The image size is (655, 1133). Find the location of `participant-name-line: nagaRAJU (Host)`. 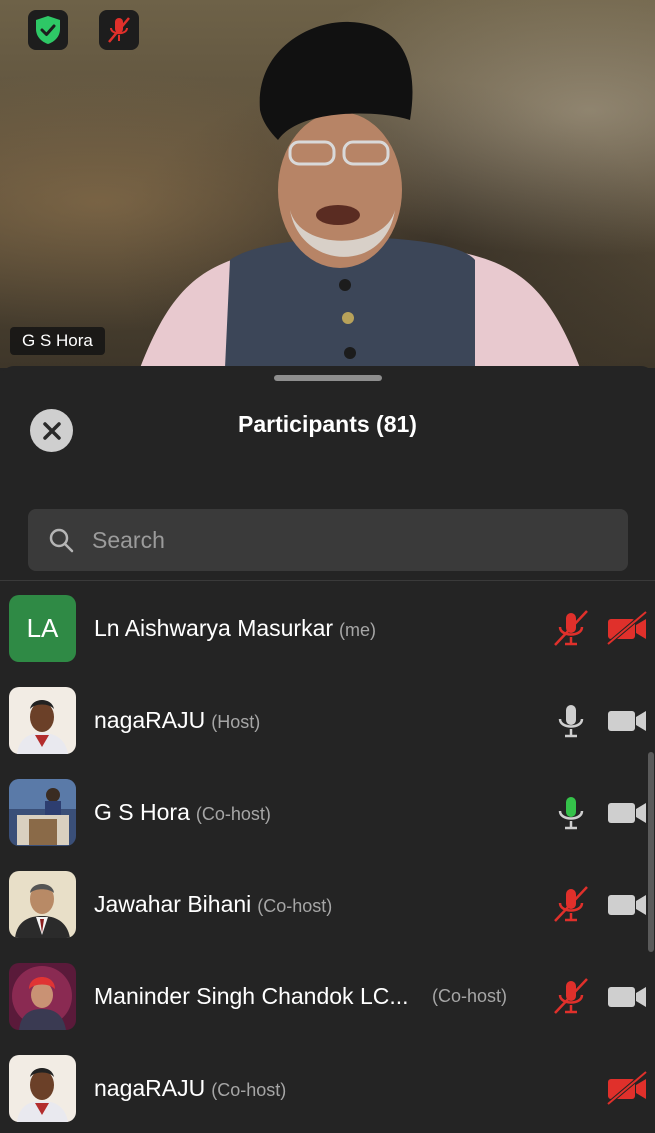

participant-name-line: nagaRAJU (Host) is located at coordinates (177, 720).